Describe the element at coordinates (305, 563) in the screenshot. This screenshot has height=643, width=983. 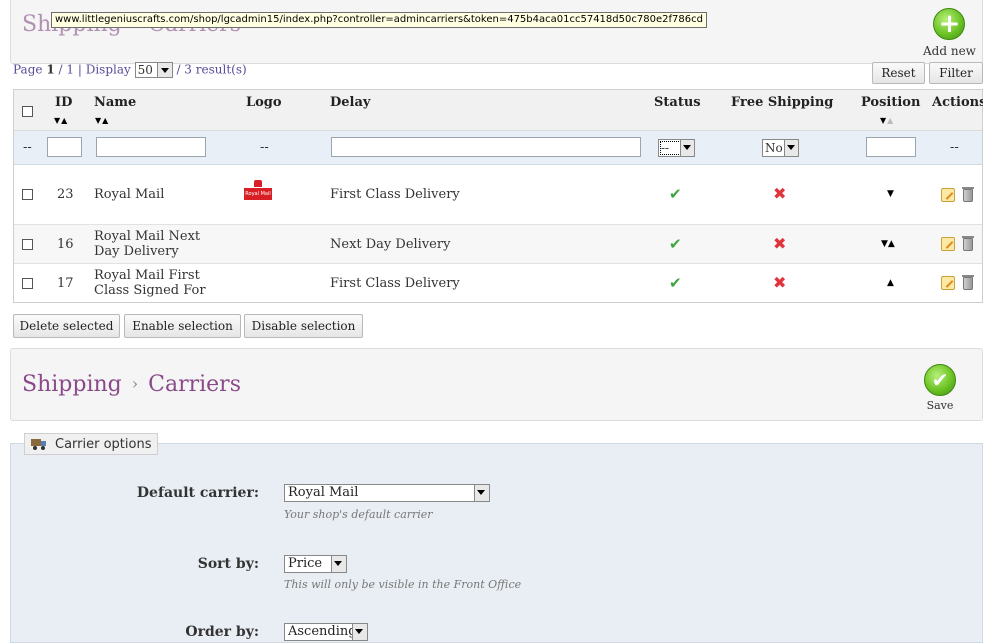
I see `sort-by-value: Price` at that location.